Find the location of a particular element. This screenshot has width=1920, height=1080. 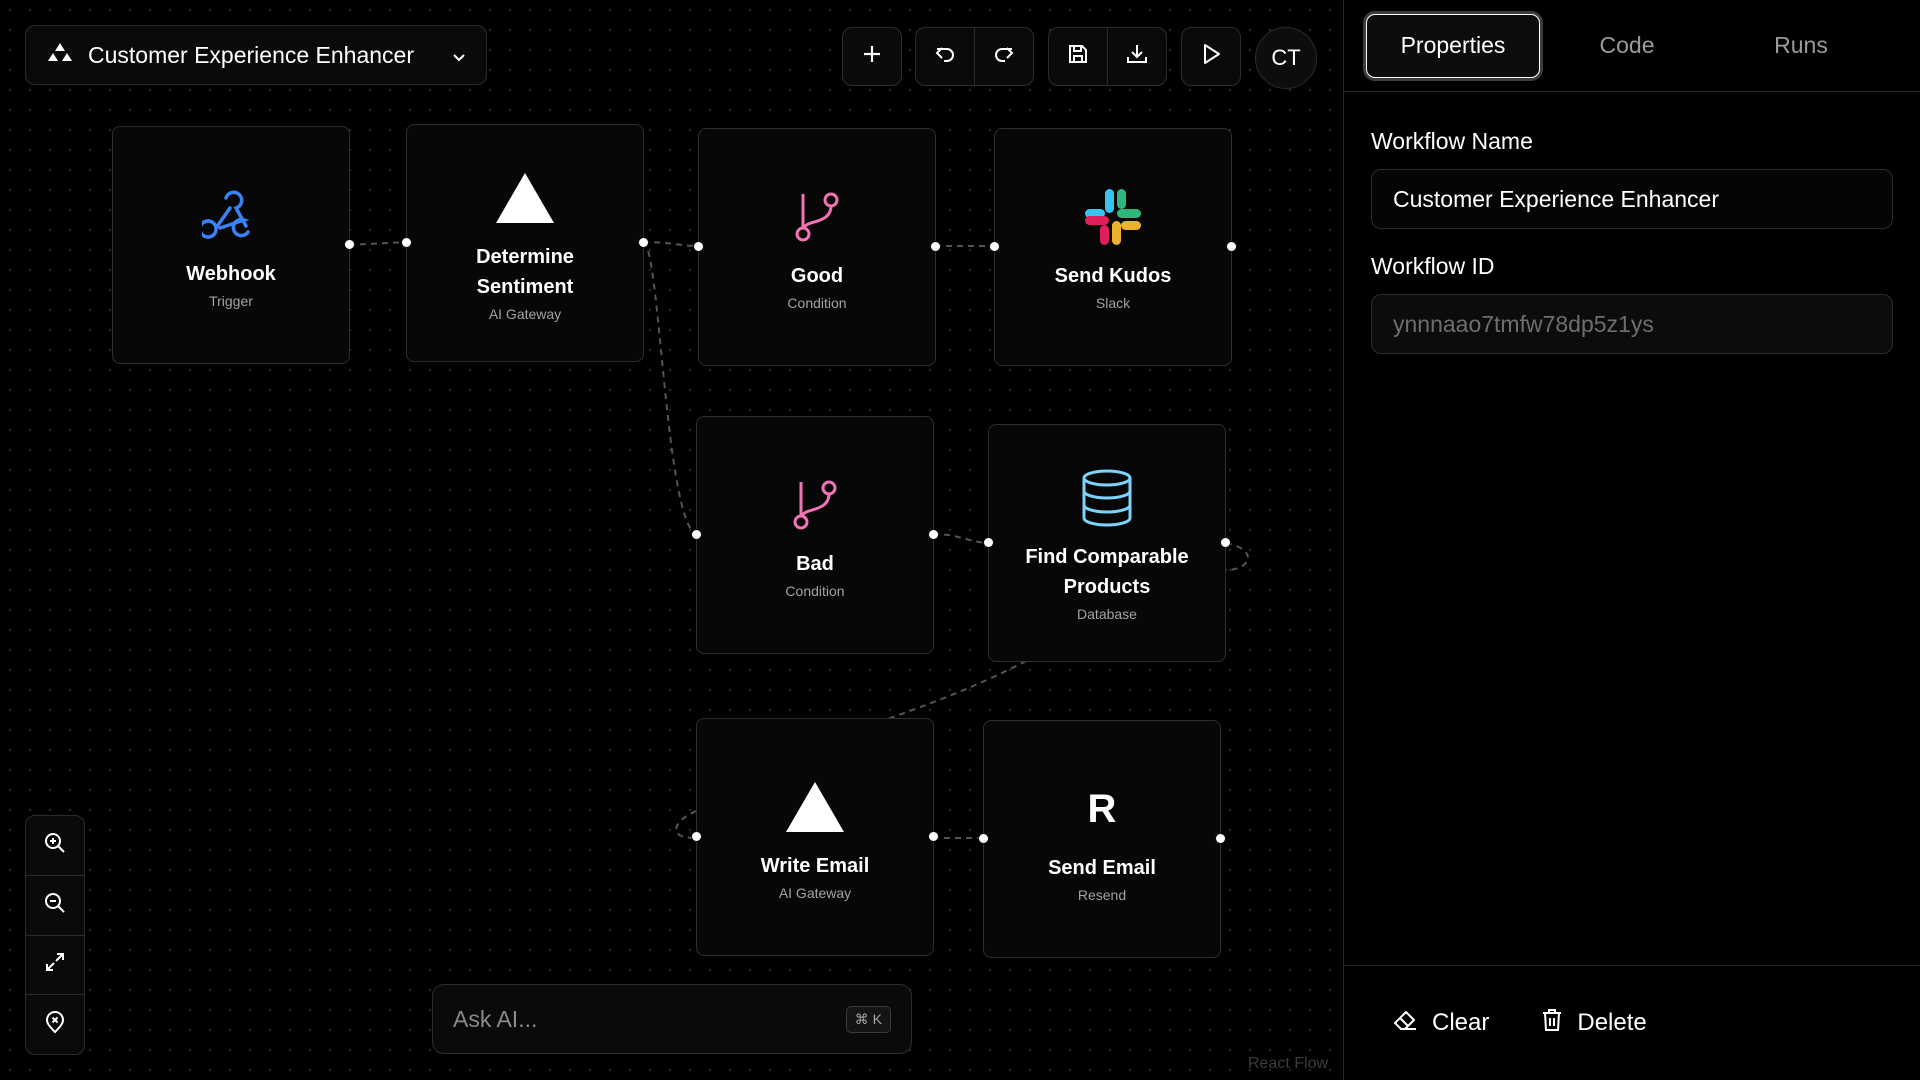

redo-button is located at coordinates (1003, 56).